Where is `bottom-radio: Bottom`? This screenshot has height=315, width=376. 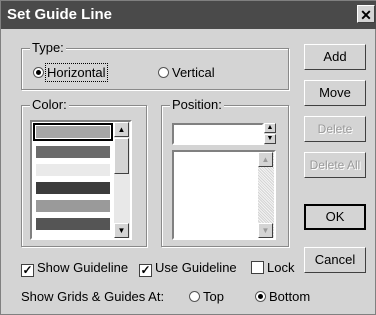
bottom-radio: Bottom is located at coordinates (282, 296).